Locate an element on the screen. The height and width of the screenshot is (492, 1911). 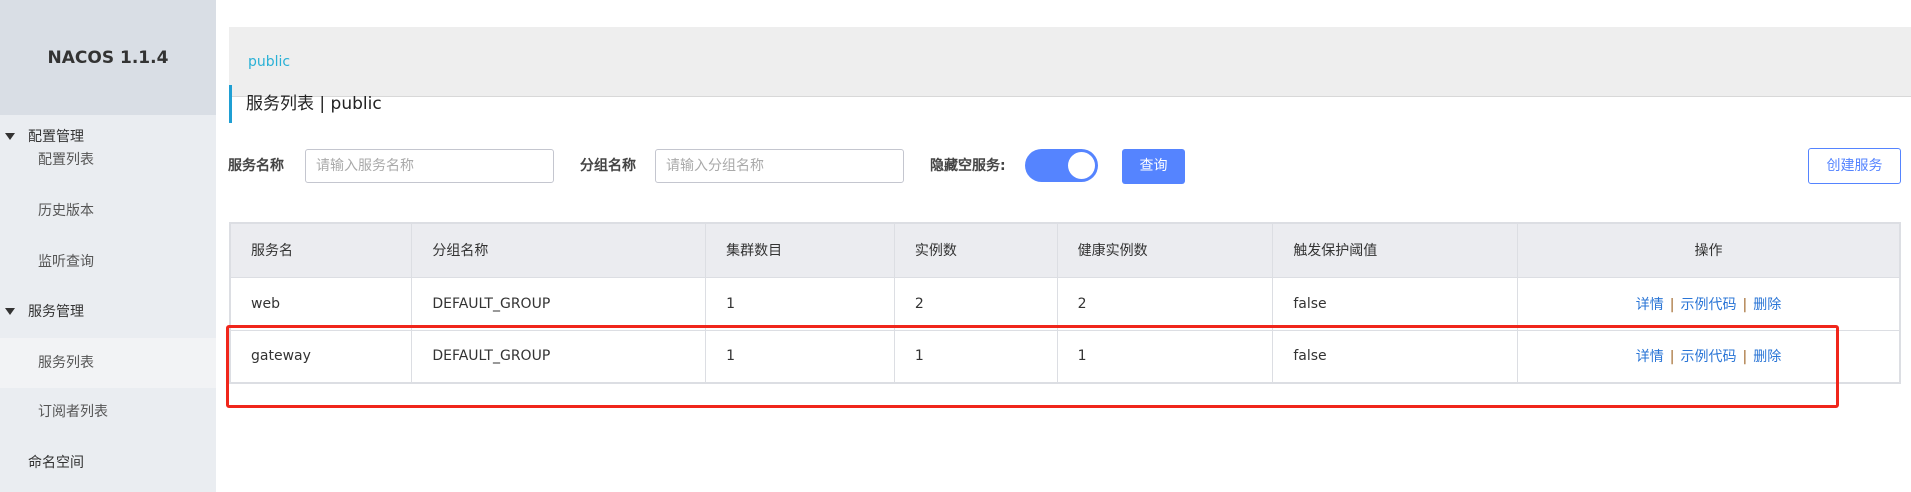
caret-down-icon is located at coordinates (10, 311).